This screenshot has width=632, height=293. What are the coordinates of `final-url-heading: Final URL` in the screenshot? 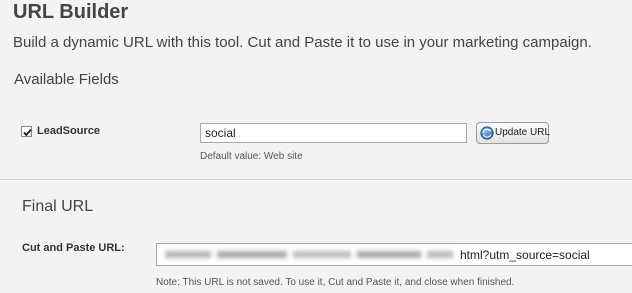 It's located at (58, 206).